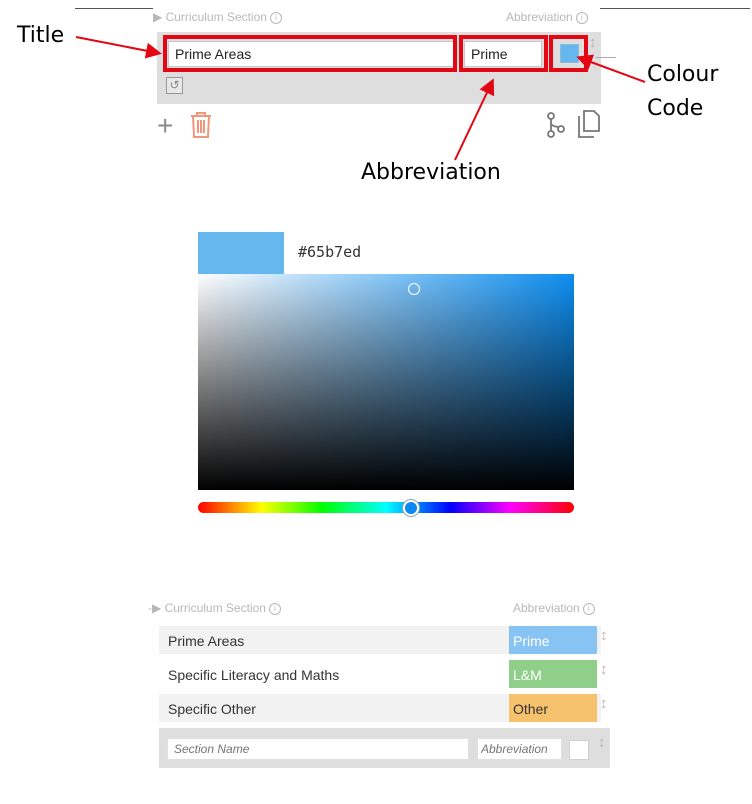  What do you see at coordinates (154, 608) in the screenshot?
I see `expand-arrow-icon: -▶` at bounding box center [154, 608].